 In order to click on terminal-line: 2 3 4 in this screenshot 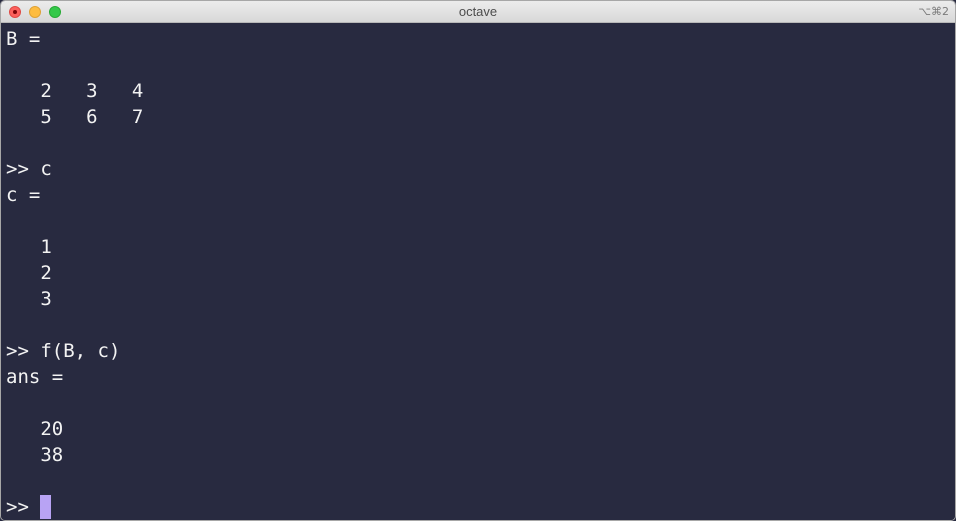, I will do `click(75, 91)`.